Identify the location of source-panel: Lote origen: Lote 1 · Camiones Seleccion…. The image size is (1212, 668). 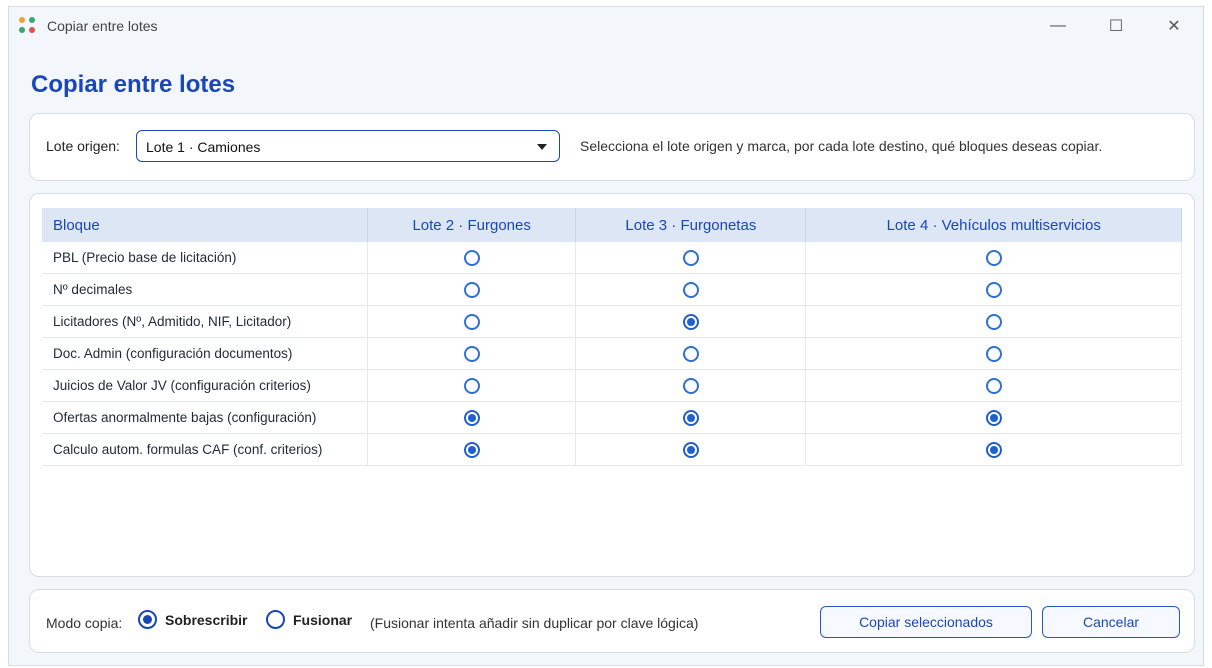
(612, 147).